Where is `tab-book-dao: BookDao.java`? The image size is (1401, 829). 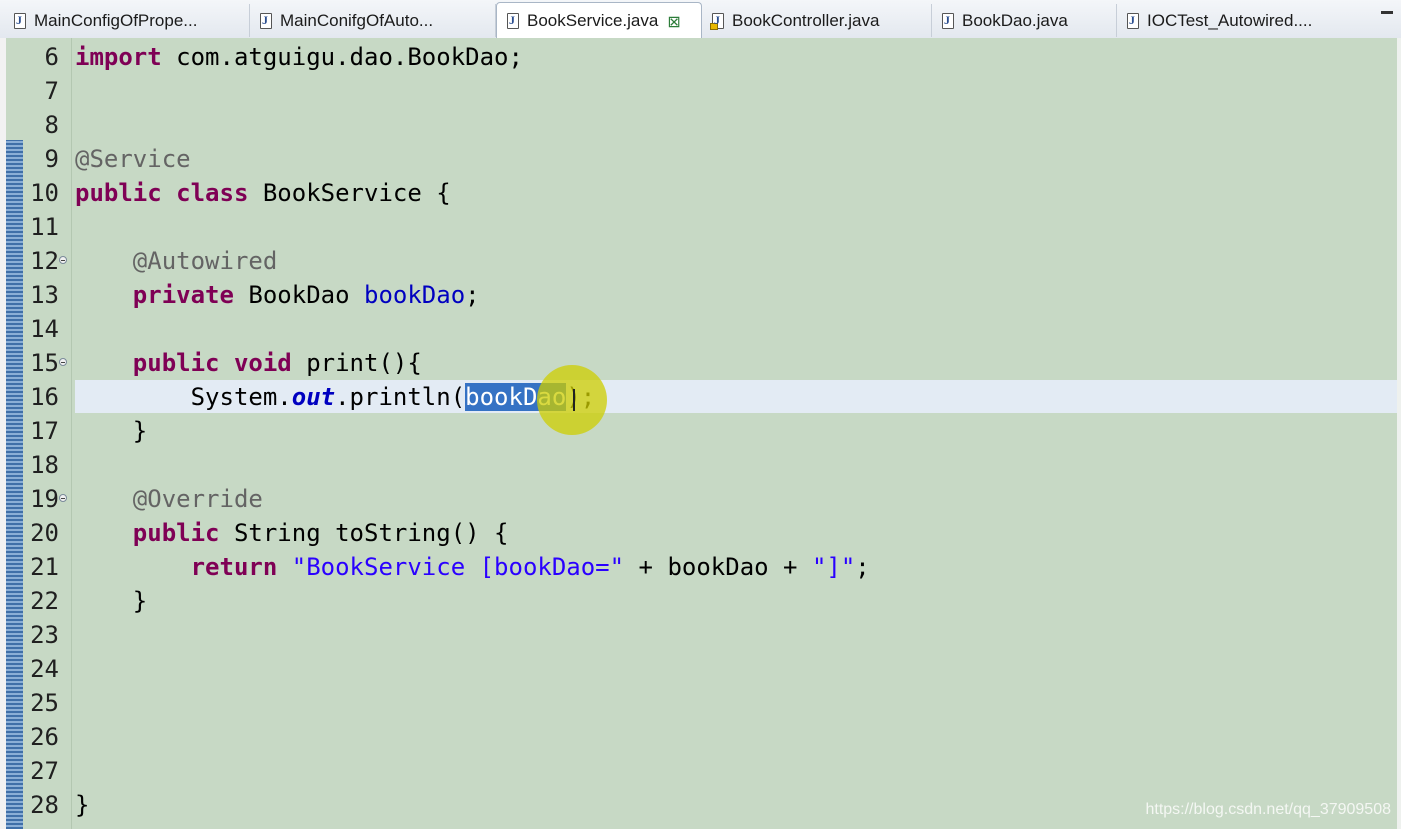 tab-book-dao: BookDao.java is located at coordinates (1024, 20).